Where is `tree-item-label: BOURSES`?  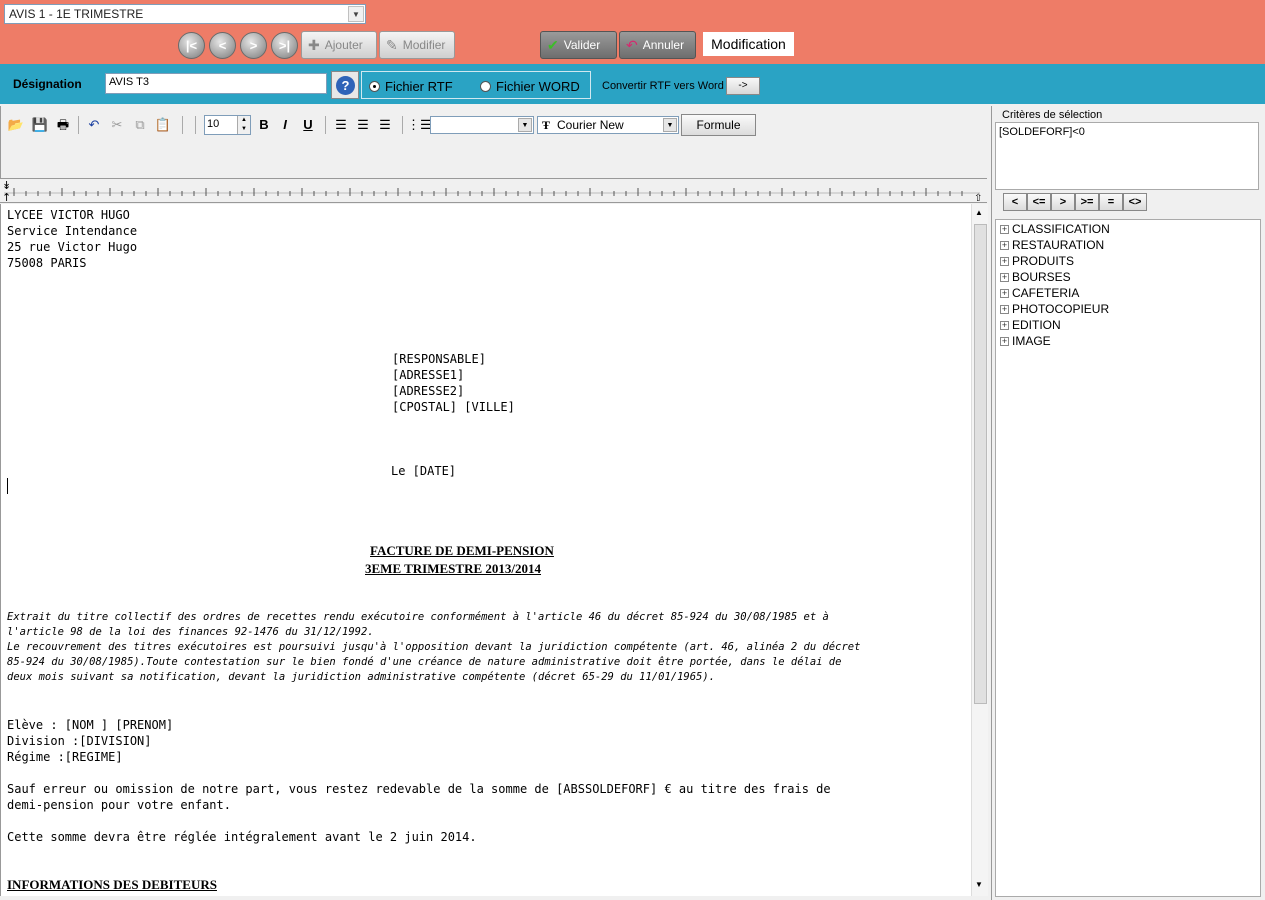
tree-item-label: BOURSES is located at coordinates (1041, 277).